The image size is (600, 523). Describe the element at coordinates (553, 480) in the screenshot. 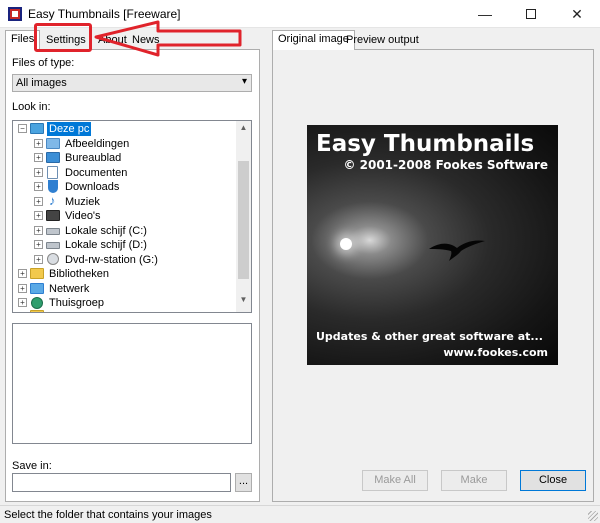

I see `close-button: Close` at that location.